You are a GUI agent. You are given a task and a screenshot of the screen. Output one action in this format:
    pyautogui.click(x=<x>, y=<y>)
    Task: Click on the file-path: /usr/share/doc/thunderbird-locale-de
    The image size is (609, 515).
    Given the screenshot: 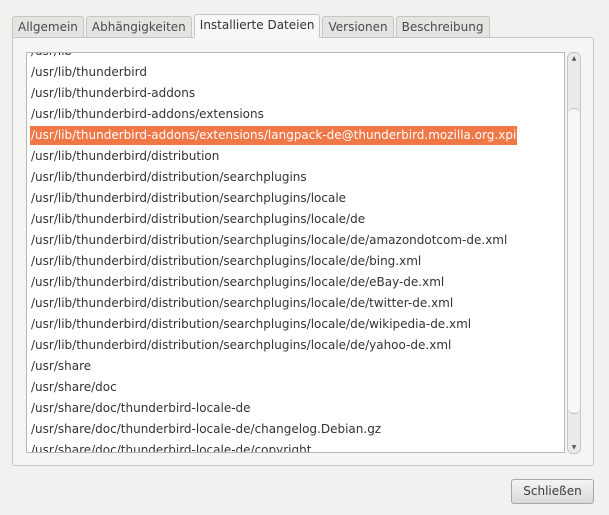 What is the action you would take?
    pyautogui.click(x=141, y=408)
    